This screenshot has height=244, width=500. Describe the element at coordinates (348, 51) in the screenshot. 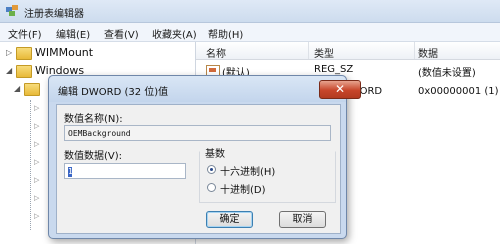

I see `values-list-header: 名称 类型 数据` at that location.